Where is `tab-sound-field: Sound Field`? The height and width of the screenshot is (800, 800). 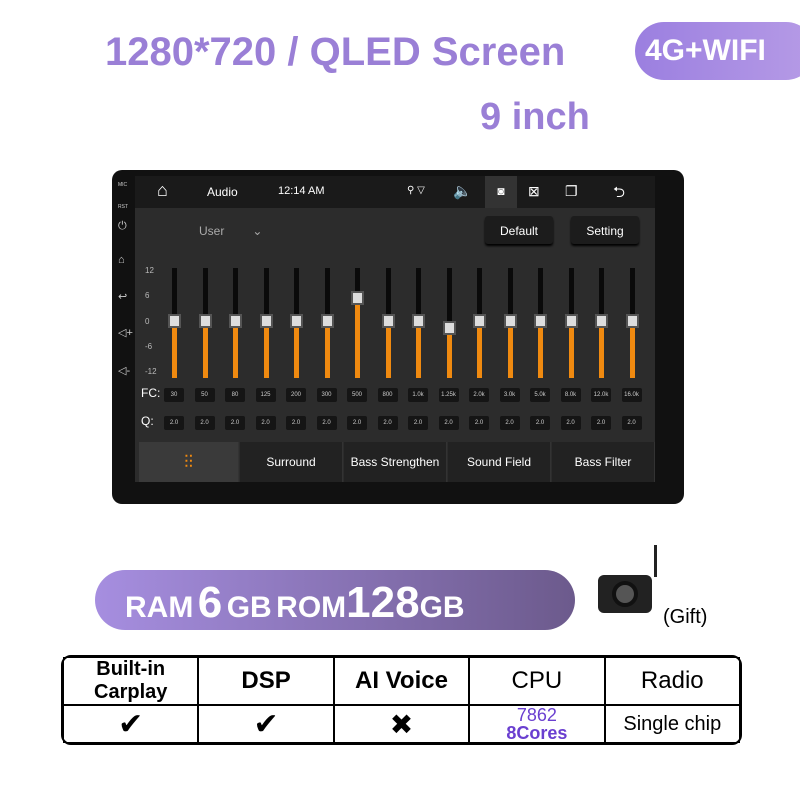 tab-sound-field: Sound Field is located at coordinates (499, 462).